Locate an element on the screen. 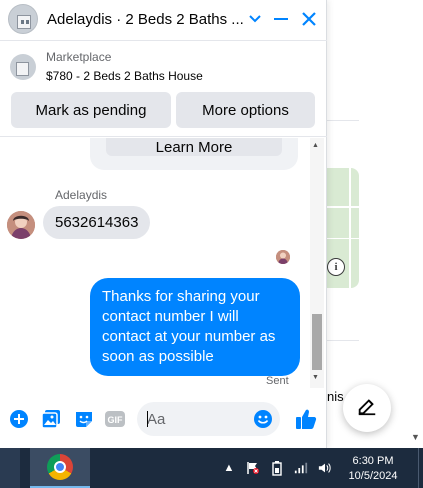 The height and width of the screenshot is (488, 423). house-image is located at coordinates (22, 69).